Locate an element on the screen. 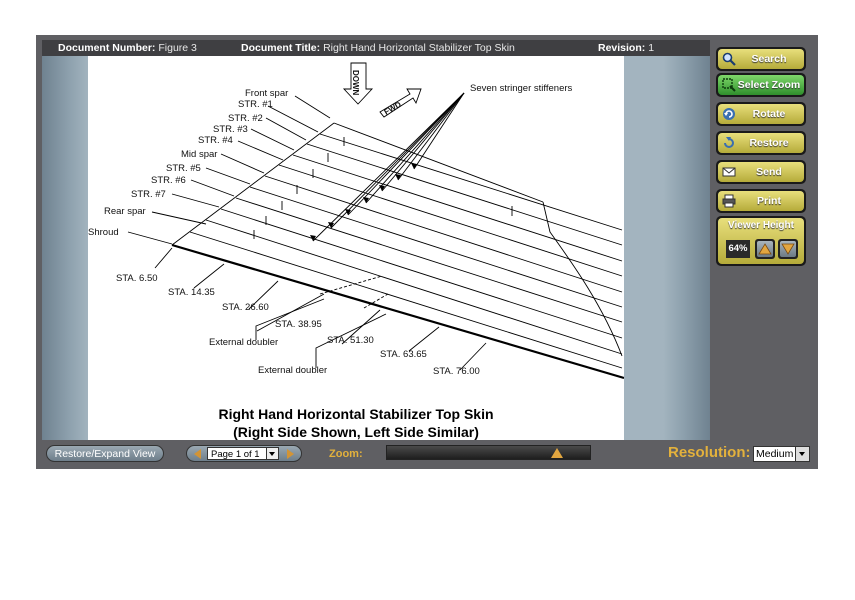  station-label: STA. 63.65 is located at coordinates (403, 354).